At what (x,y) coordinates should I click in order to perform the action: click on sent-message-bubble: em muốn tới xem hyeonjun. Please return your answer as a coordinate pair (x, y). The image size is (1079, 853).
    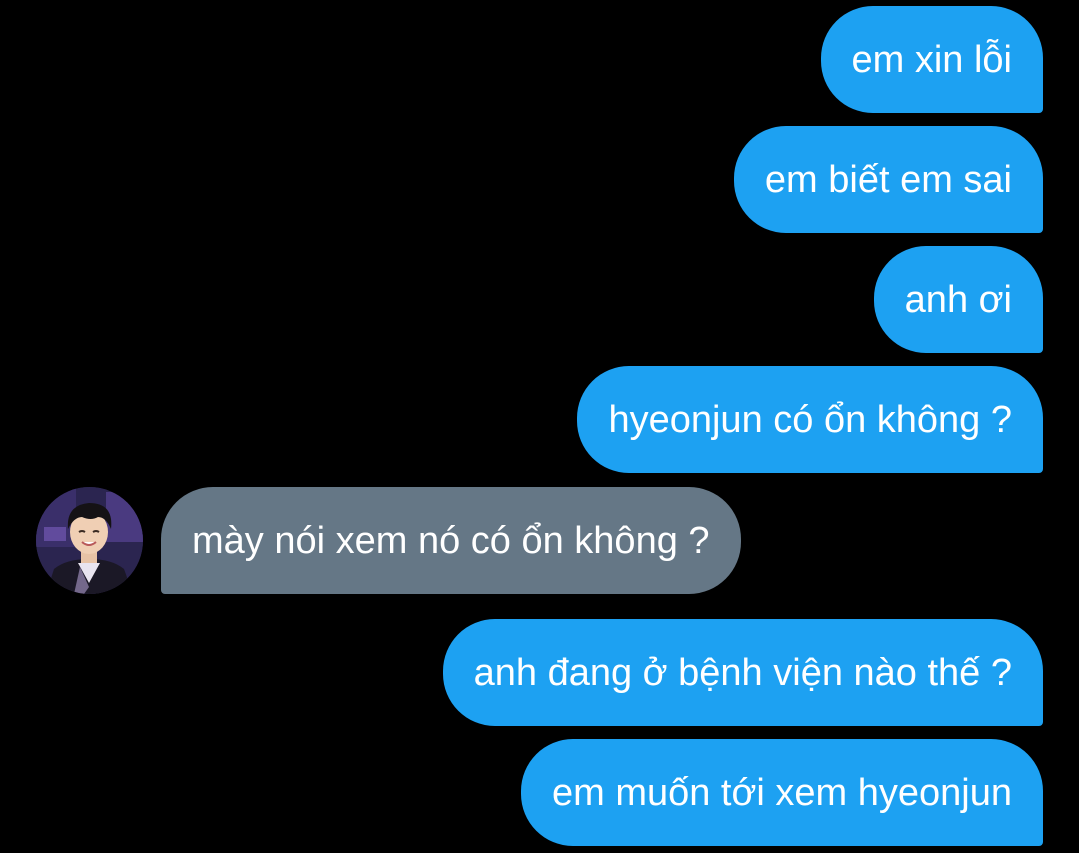
    Looking at the image, I should click on (781, 792).